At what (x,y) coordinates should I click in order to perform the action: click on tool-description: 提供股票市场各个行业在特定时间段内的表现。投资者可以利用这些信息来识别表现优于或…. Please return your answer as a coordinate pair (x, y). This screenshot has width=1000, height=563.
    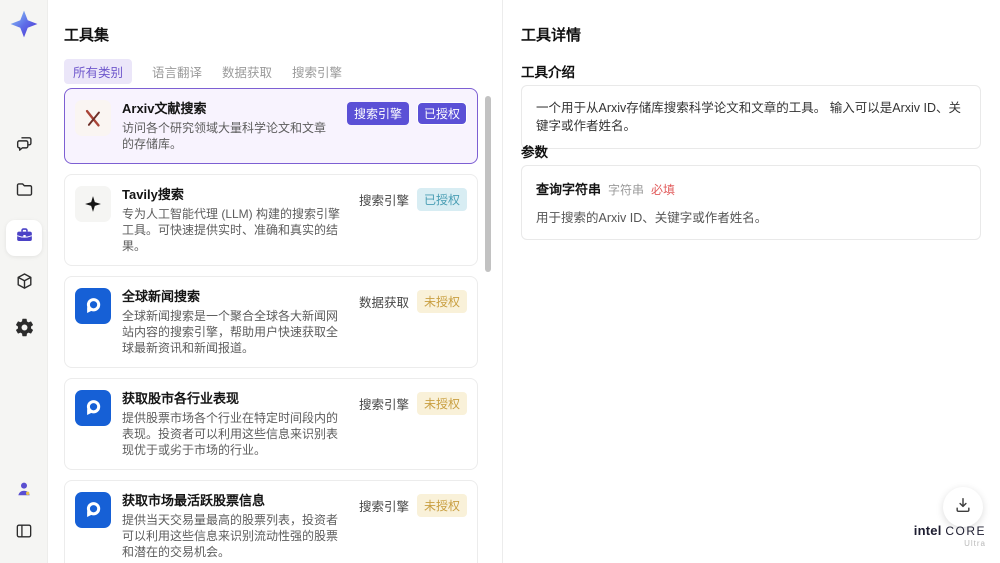
    Looking at the image, I should click on (230, 434).